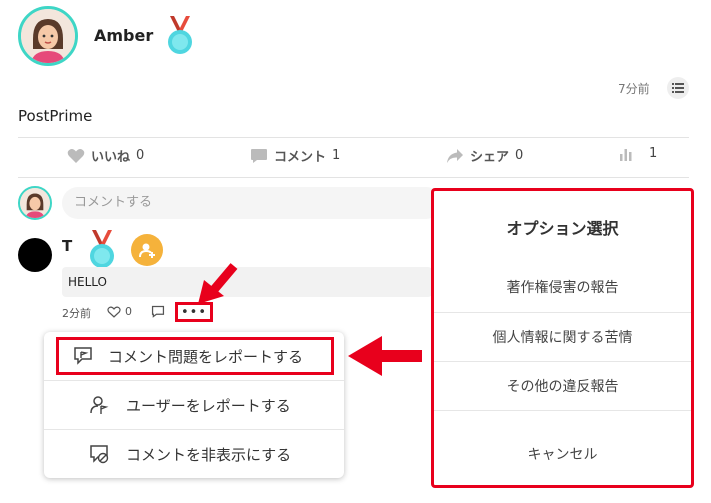  I want to click on dialog-title: オプション選択, so click(562, 228).